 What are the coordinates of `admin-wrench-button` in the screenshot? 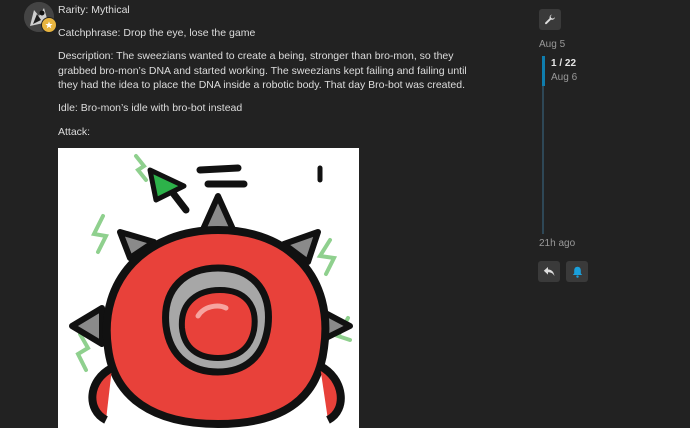 It's located at (550, 19).